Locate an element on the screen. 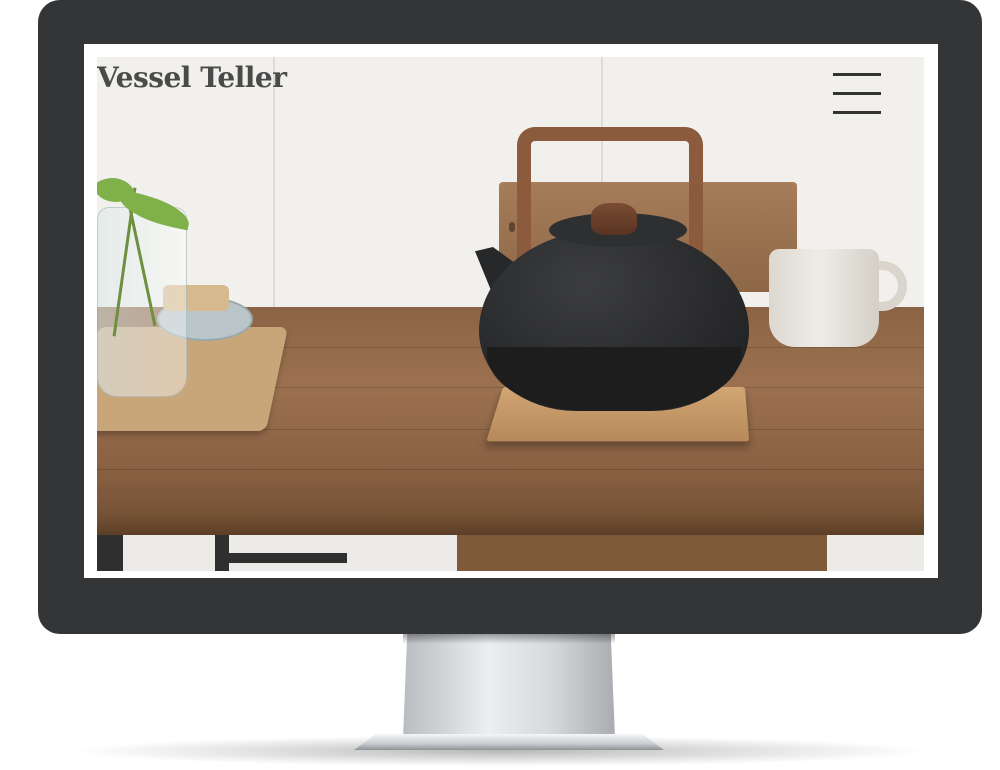 The height and width of the screenshot is (770, 1000). site-title: Vessel Teller is located at coordinates (192, 77).